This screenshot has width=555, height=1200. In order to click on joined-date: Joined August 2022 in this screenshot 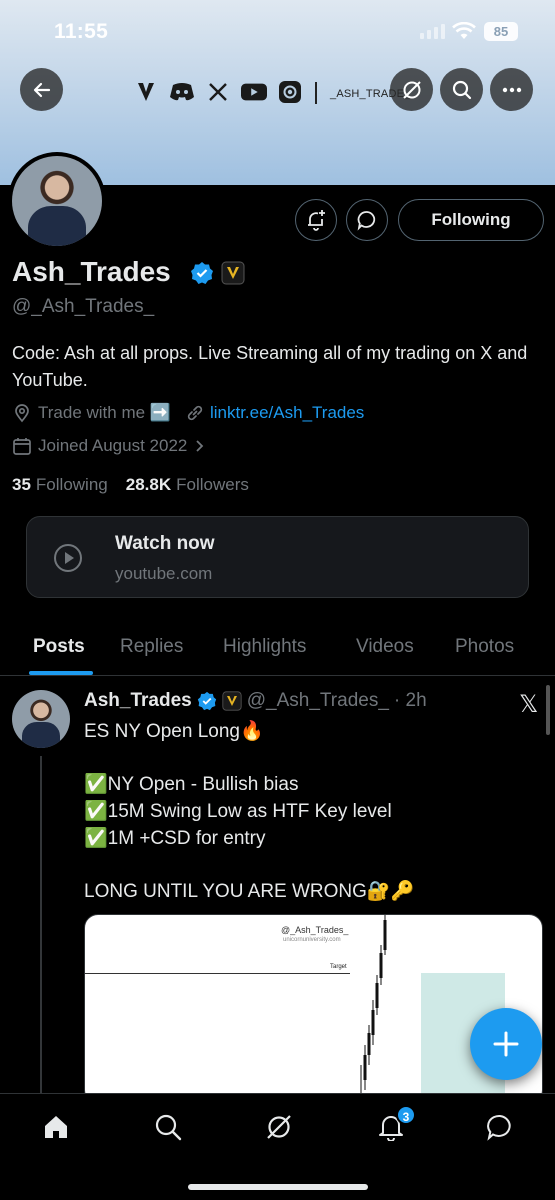, I will do `click(113, 445)`.